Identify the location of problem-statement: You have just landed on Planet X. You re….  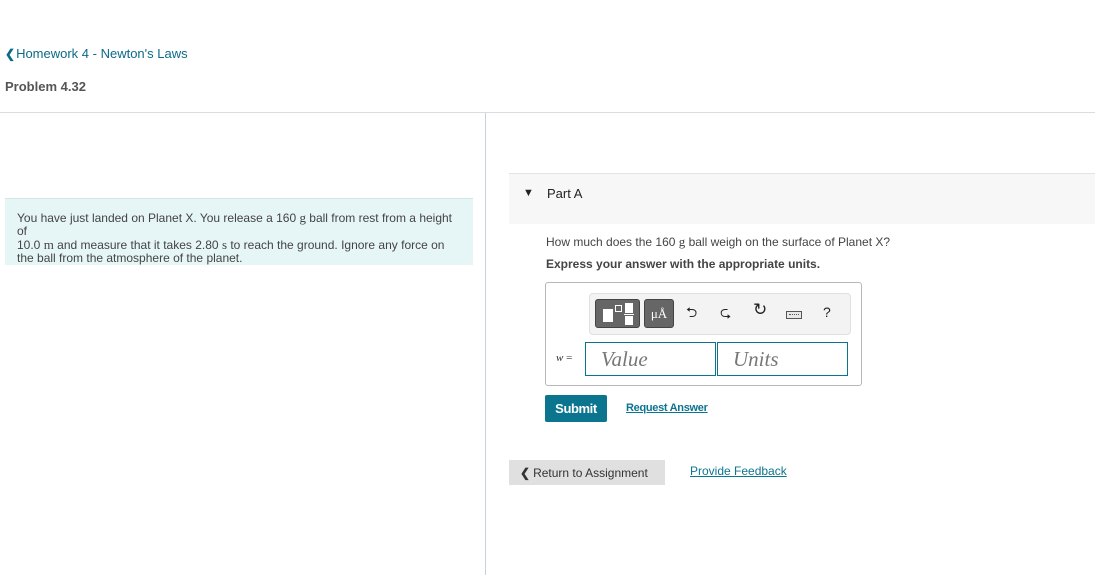
(239, 231).